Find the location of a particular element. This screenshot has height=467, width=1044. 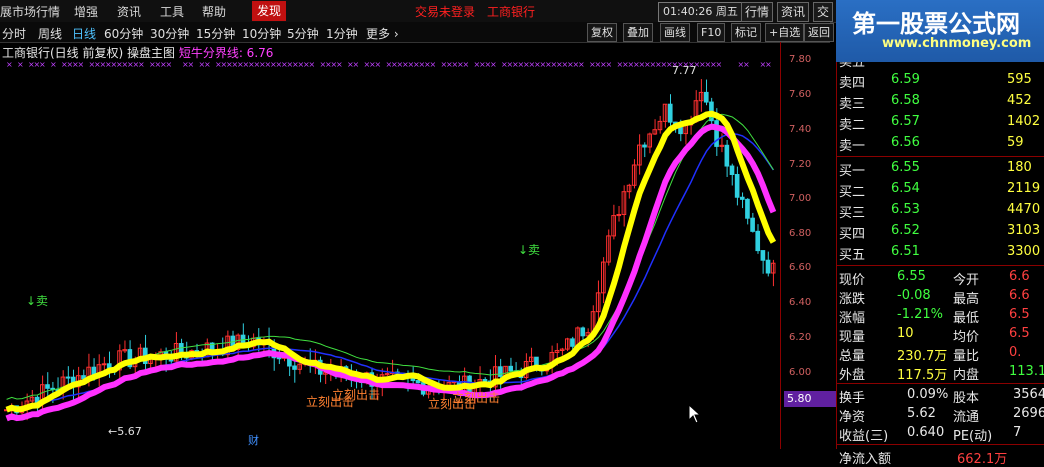

trade-tab-button: 交 is located at coordinates (823, 12).